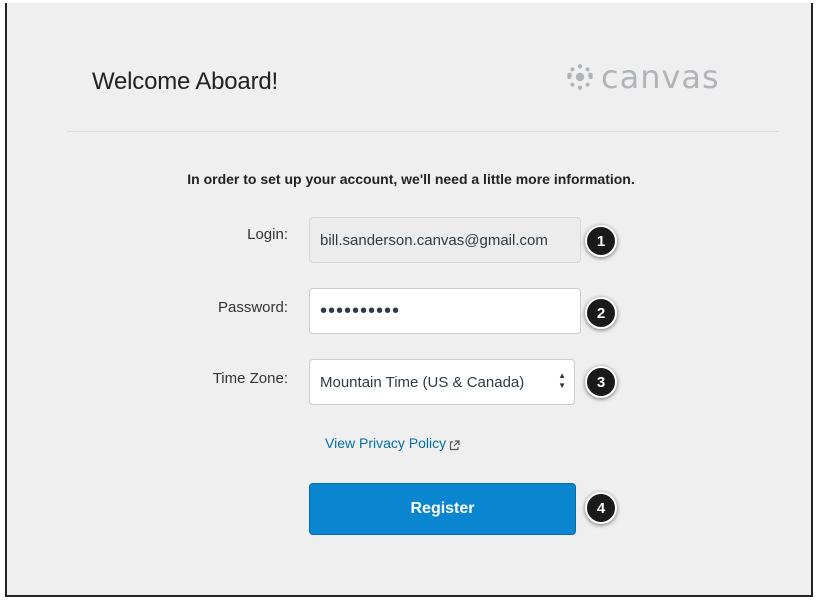  I want to click on register-button: Register, so click(442, 509).